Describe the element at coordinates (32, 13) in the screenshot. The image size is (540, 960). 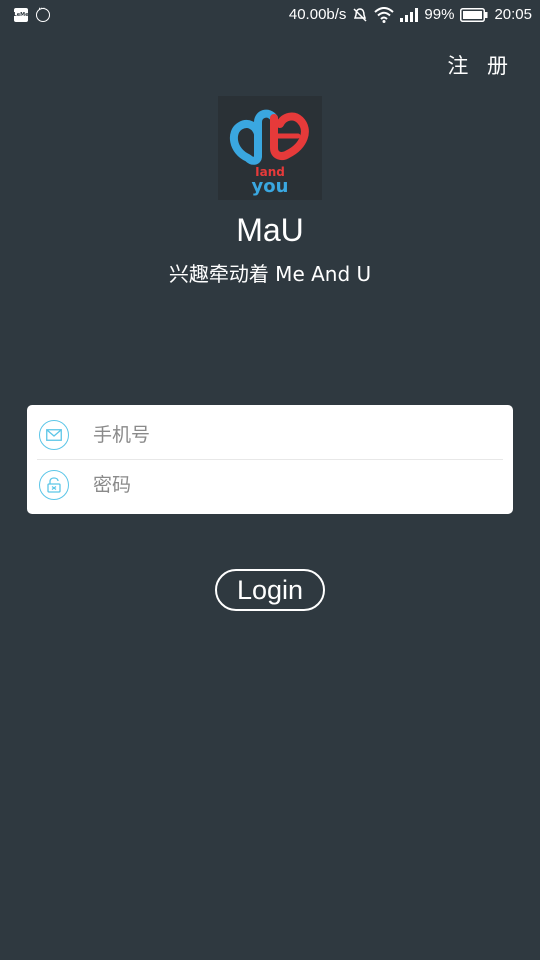
I see `status-bar-left: LeMe` at that location.